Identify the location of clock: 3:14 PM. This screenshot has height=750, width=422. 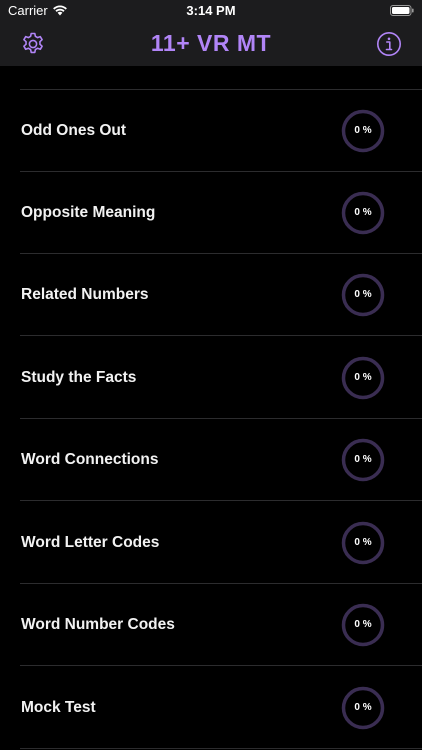
(211, 10).